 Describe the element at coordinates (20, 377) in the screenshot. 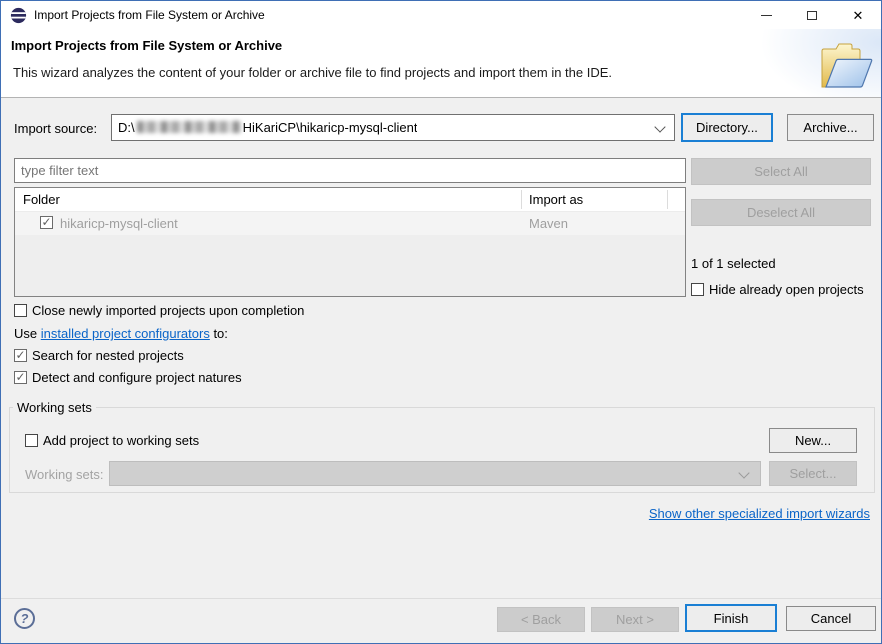

I see `detect-natures-checkbox` at that location.